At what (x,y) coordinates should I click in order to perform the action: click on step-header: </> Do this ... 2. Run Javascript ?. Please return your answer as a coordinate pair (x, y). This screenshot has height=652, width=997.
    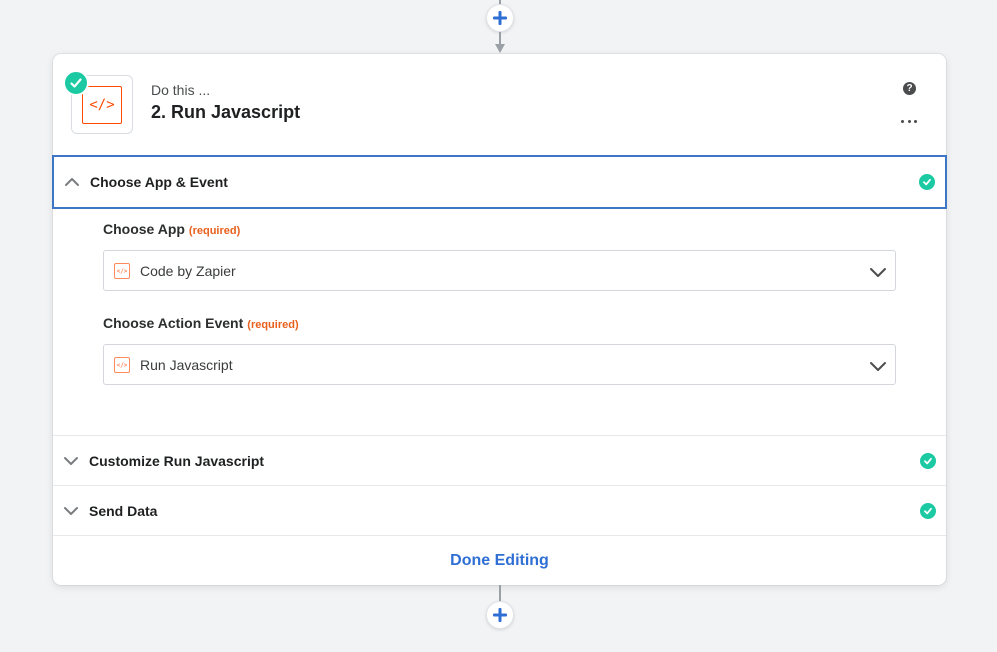
    Looking at the image, I should click on (499, 105).